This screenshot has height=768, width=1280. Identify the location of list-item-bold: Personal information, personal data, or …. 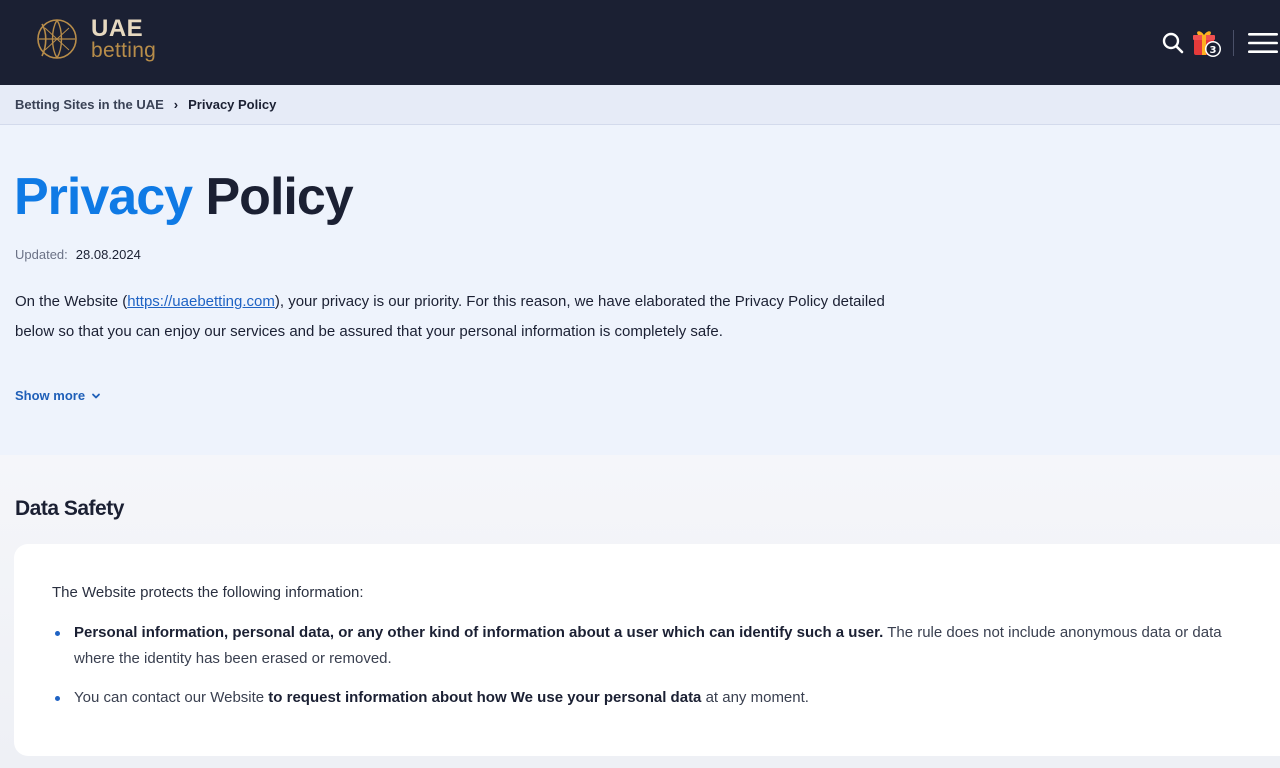
(479, 632).